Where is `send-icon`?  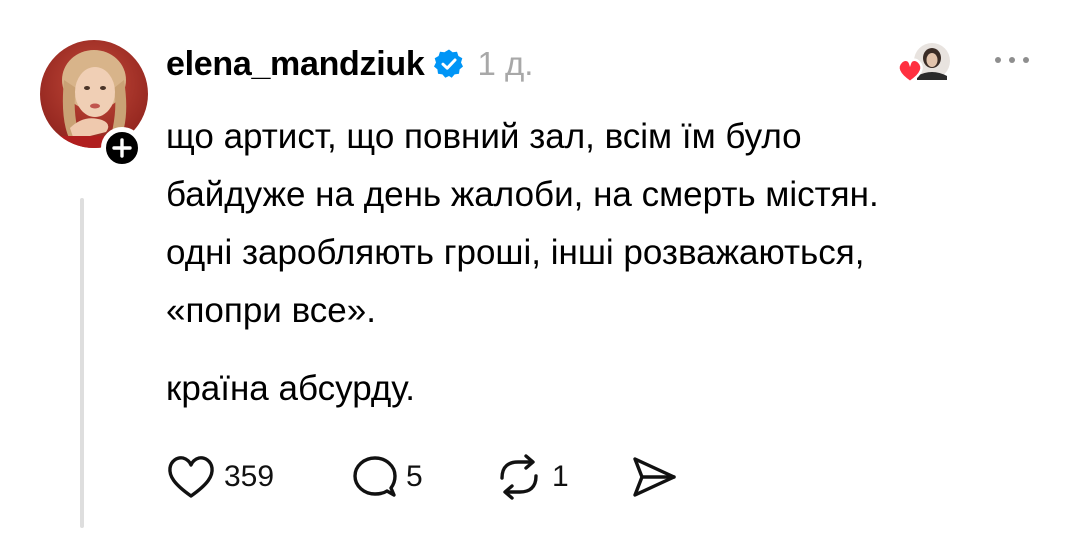 send-icon is located at coordinates (654, 477).